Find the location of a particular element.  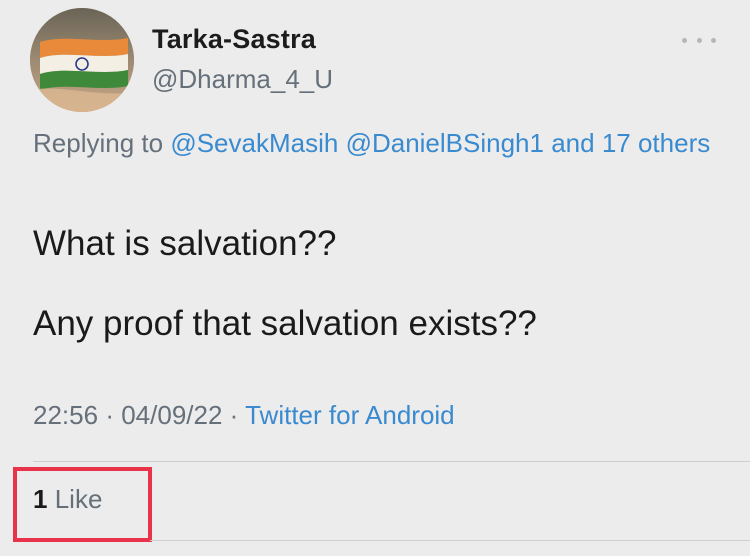

user-handle: @Dharma_4_U is located at coordinates (242, 79).